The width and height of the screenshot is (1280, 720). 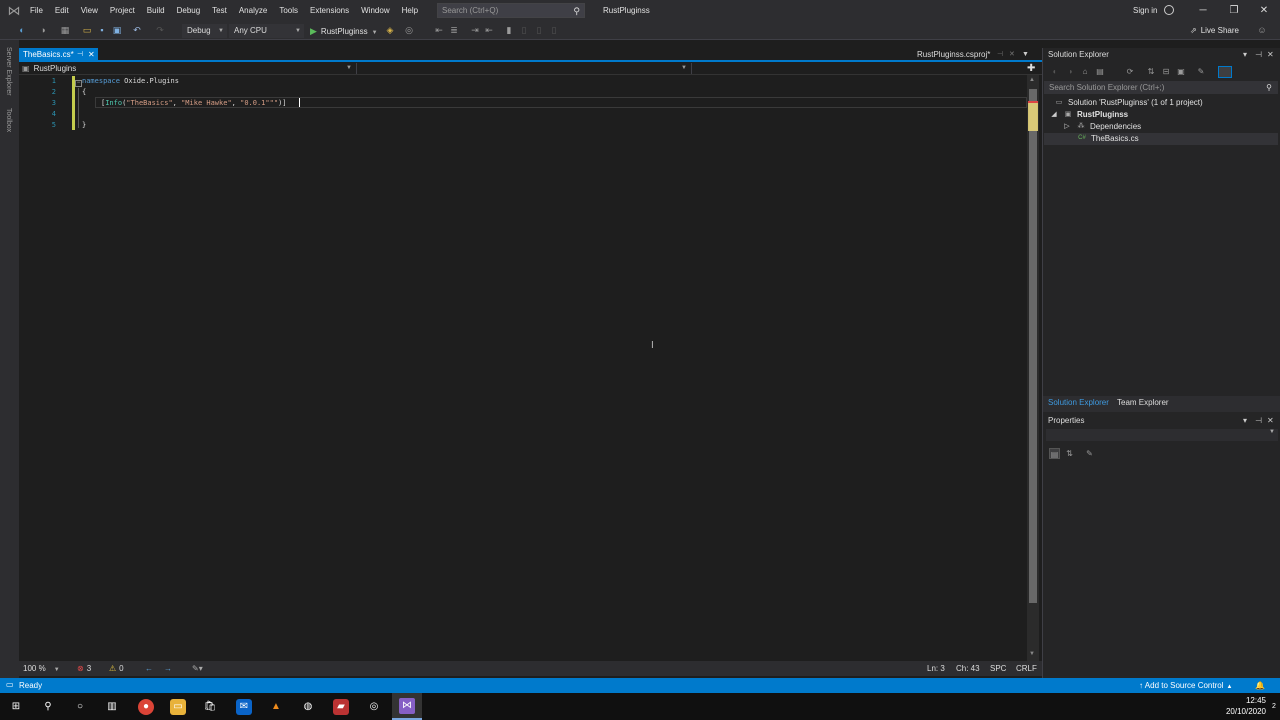 I want to click on split-editor-icon: ✚, so click(x=1031, y=68).